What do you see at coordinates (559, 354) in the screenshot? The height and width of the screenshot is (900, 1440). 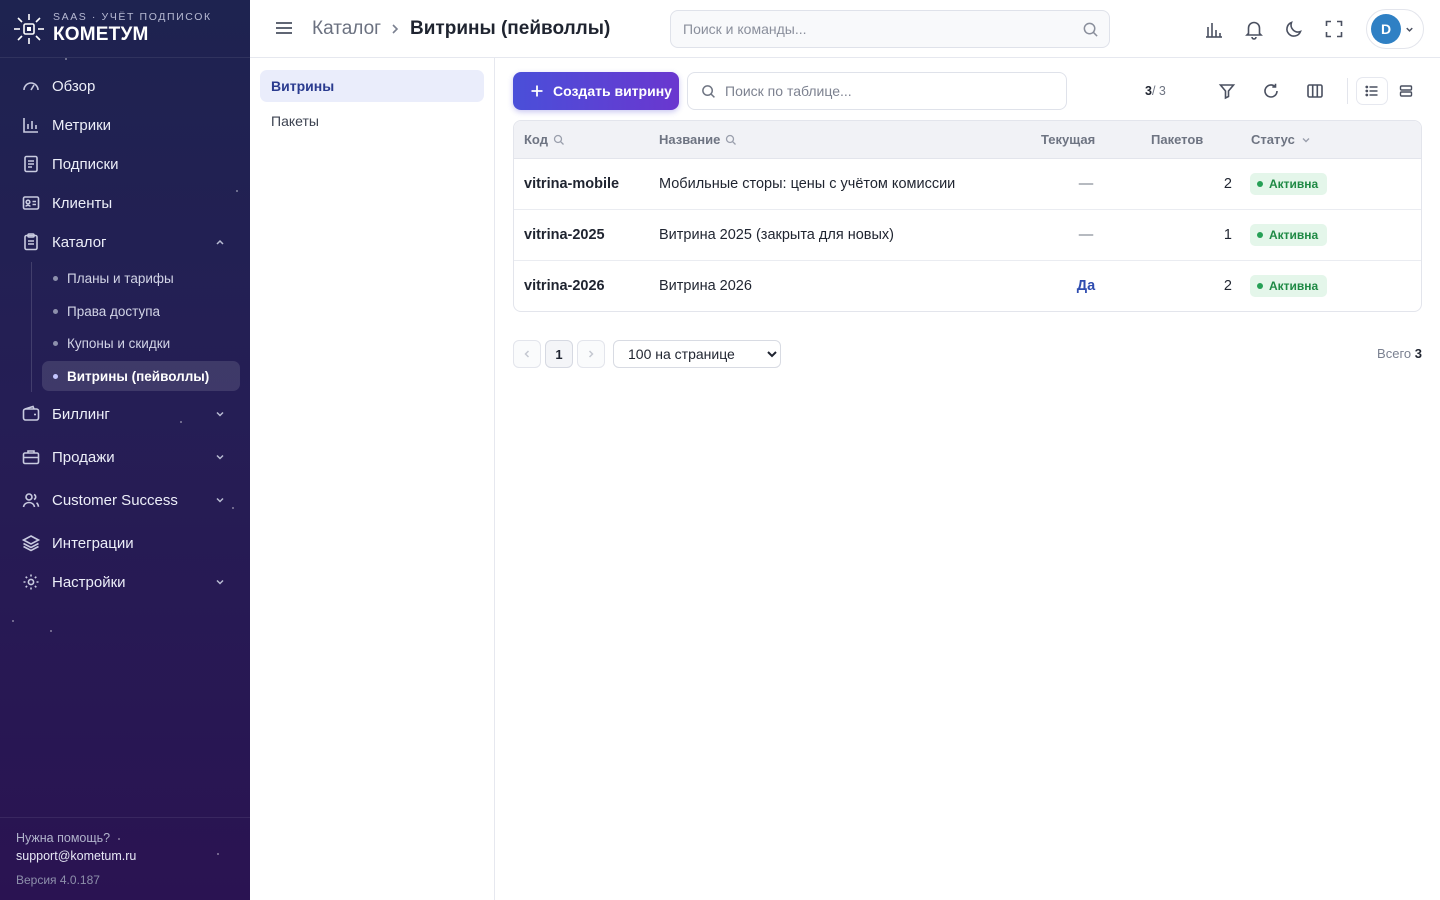 I see `page-button: 1` at bounding box center [559, 354].